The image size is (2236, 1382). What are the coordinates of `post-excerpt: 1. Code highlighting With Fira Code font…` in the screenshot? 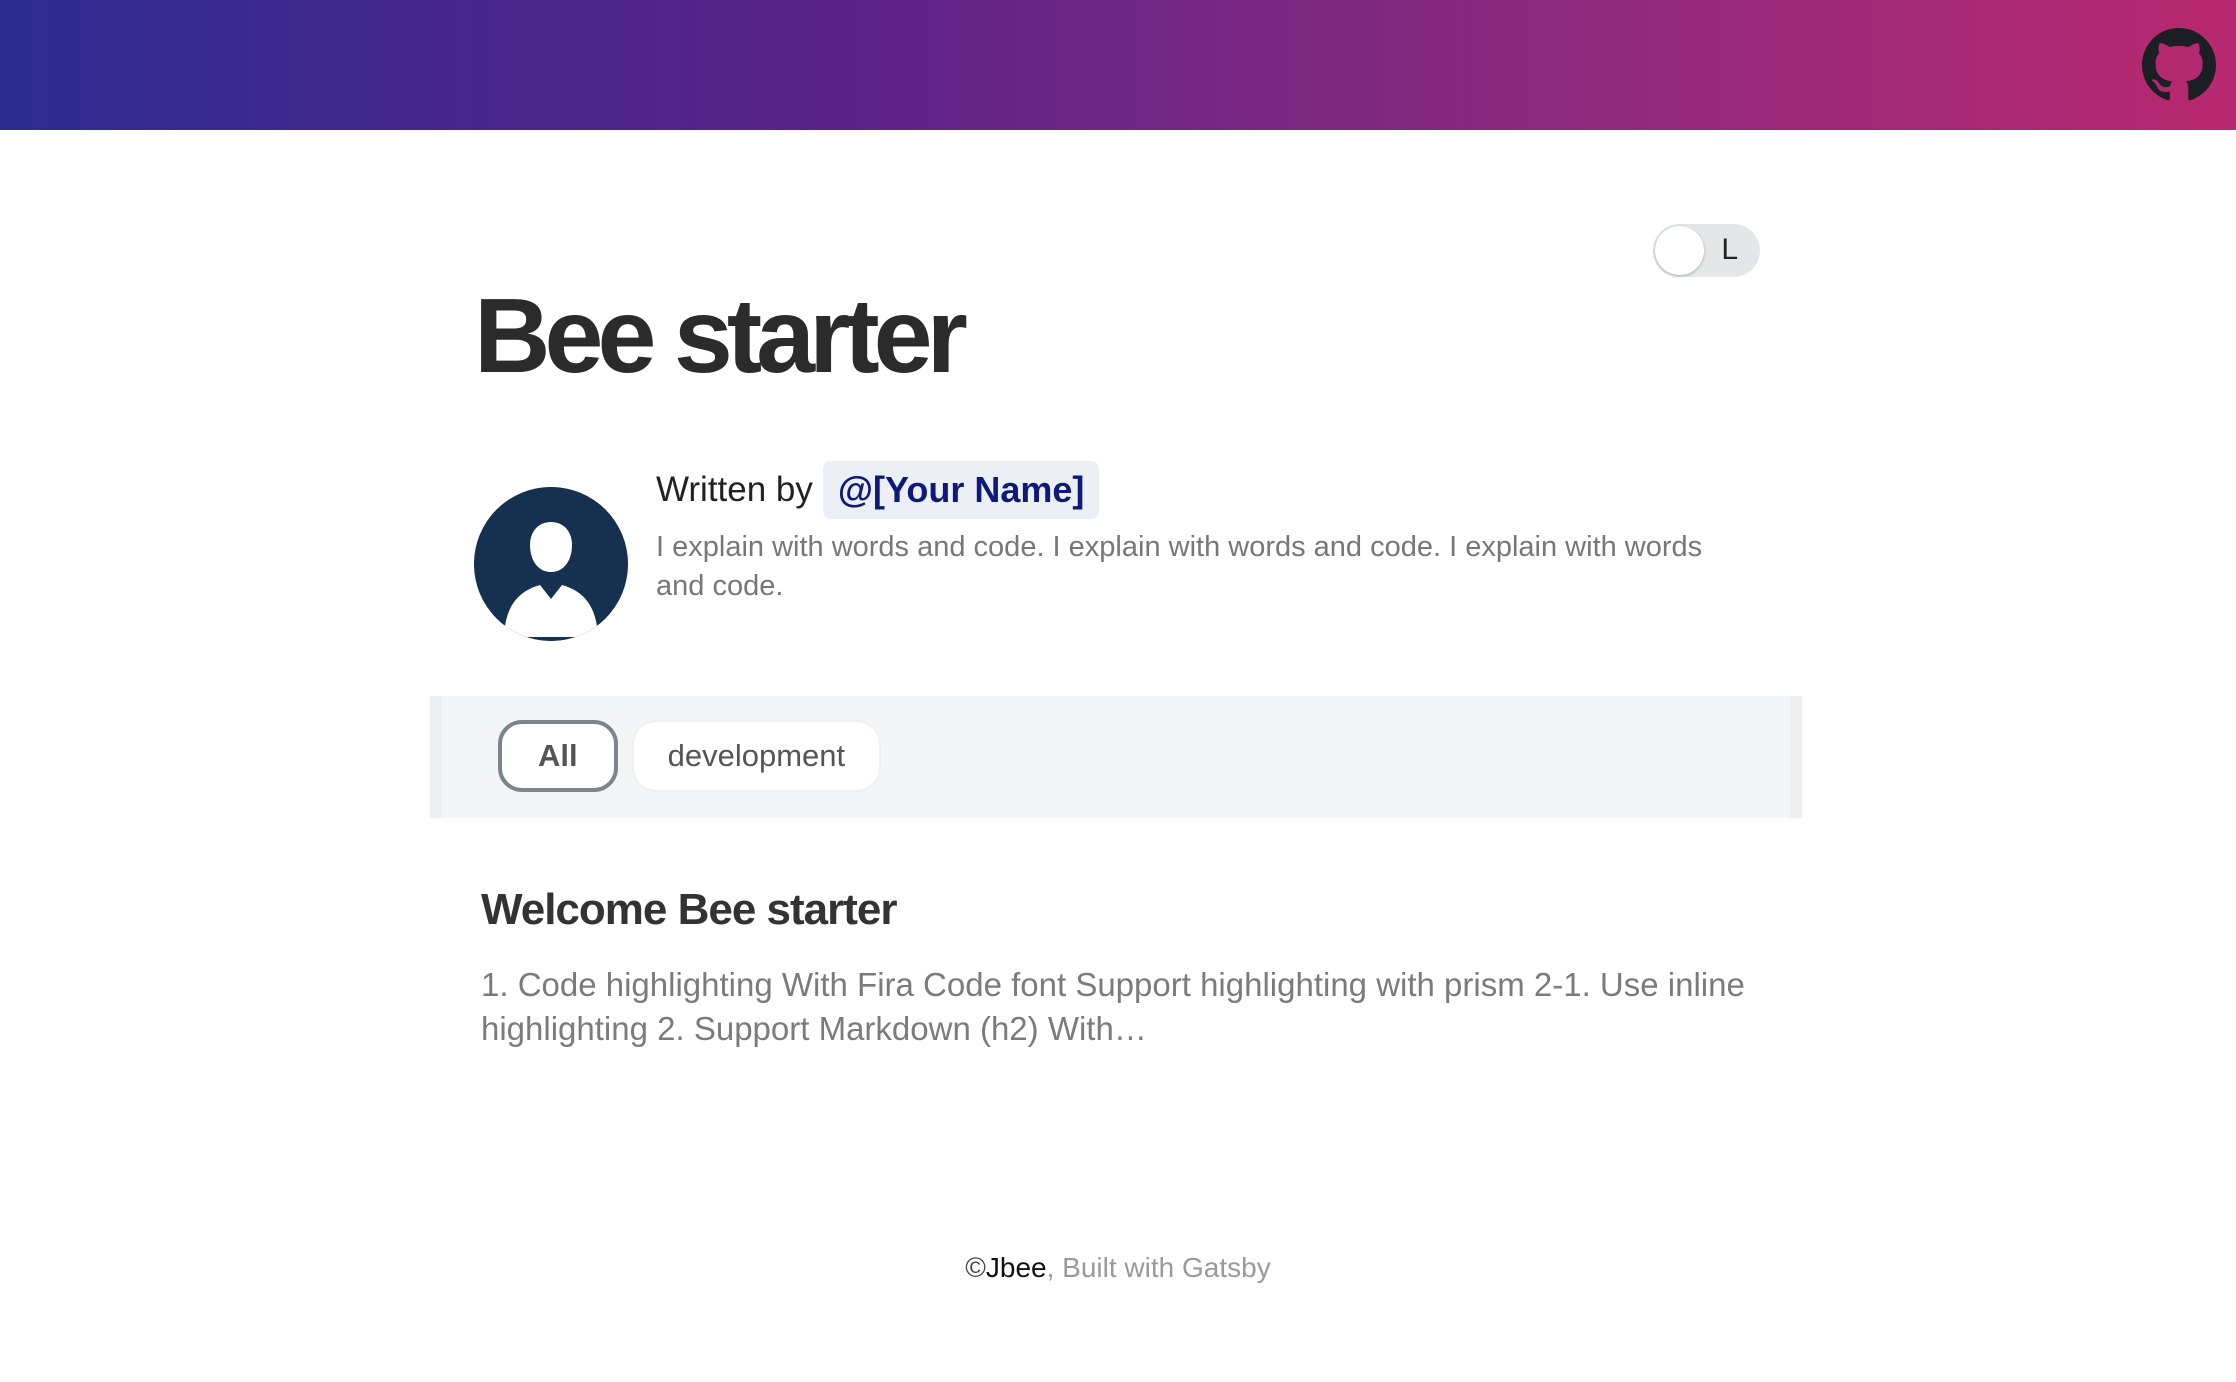 It's located at (1131, 1007).